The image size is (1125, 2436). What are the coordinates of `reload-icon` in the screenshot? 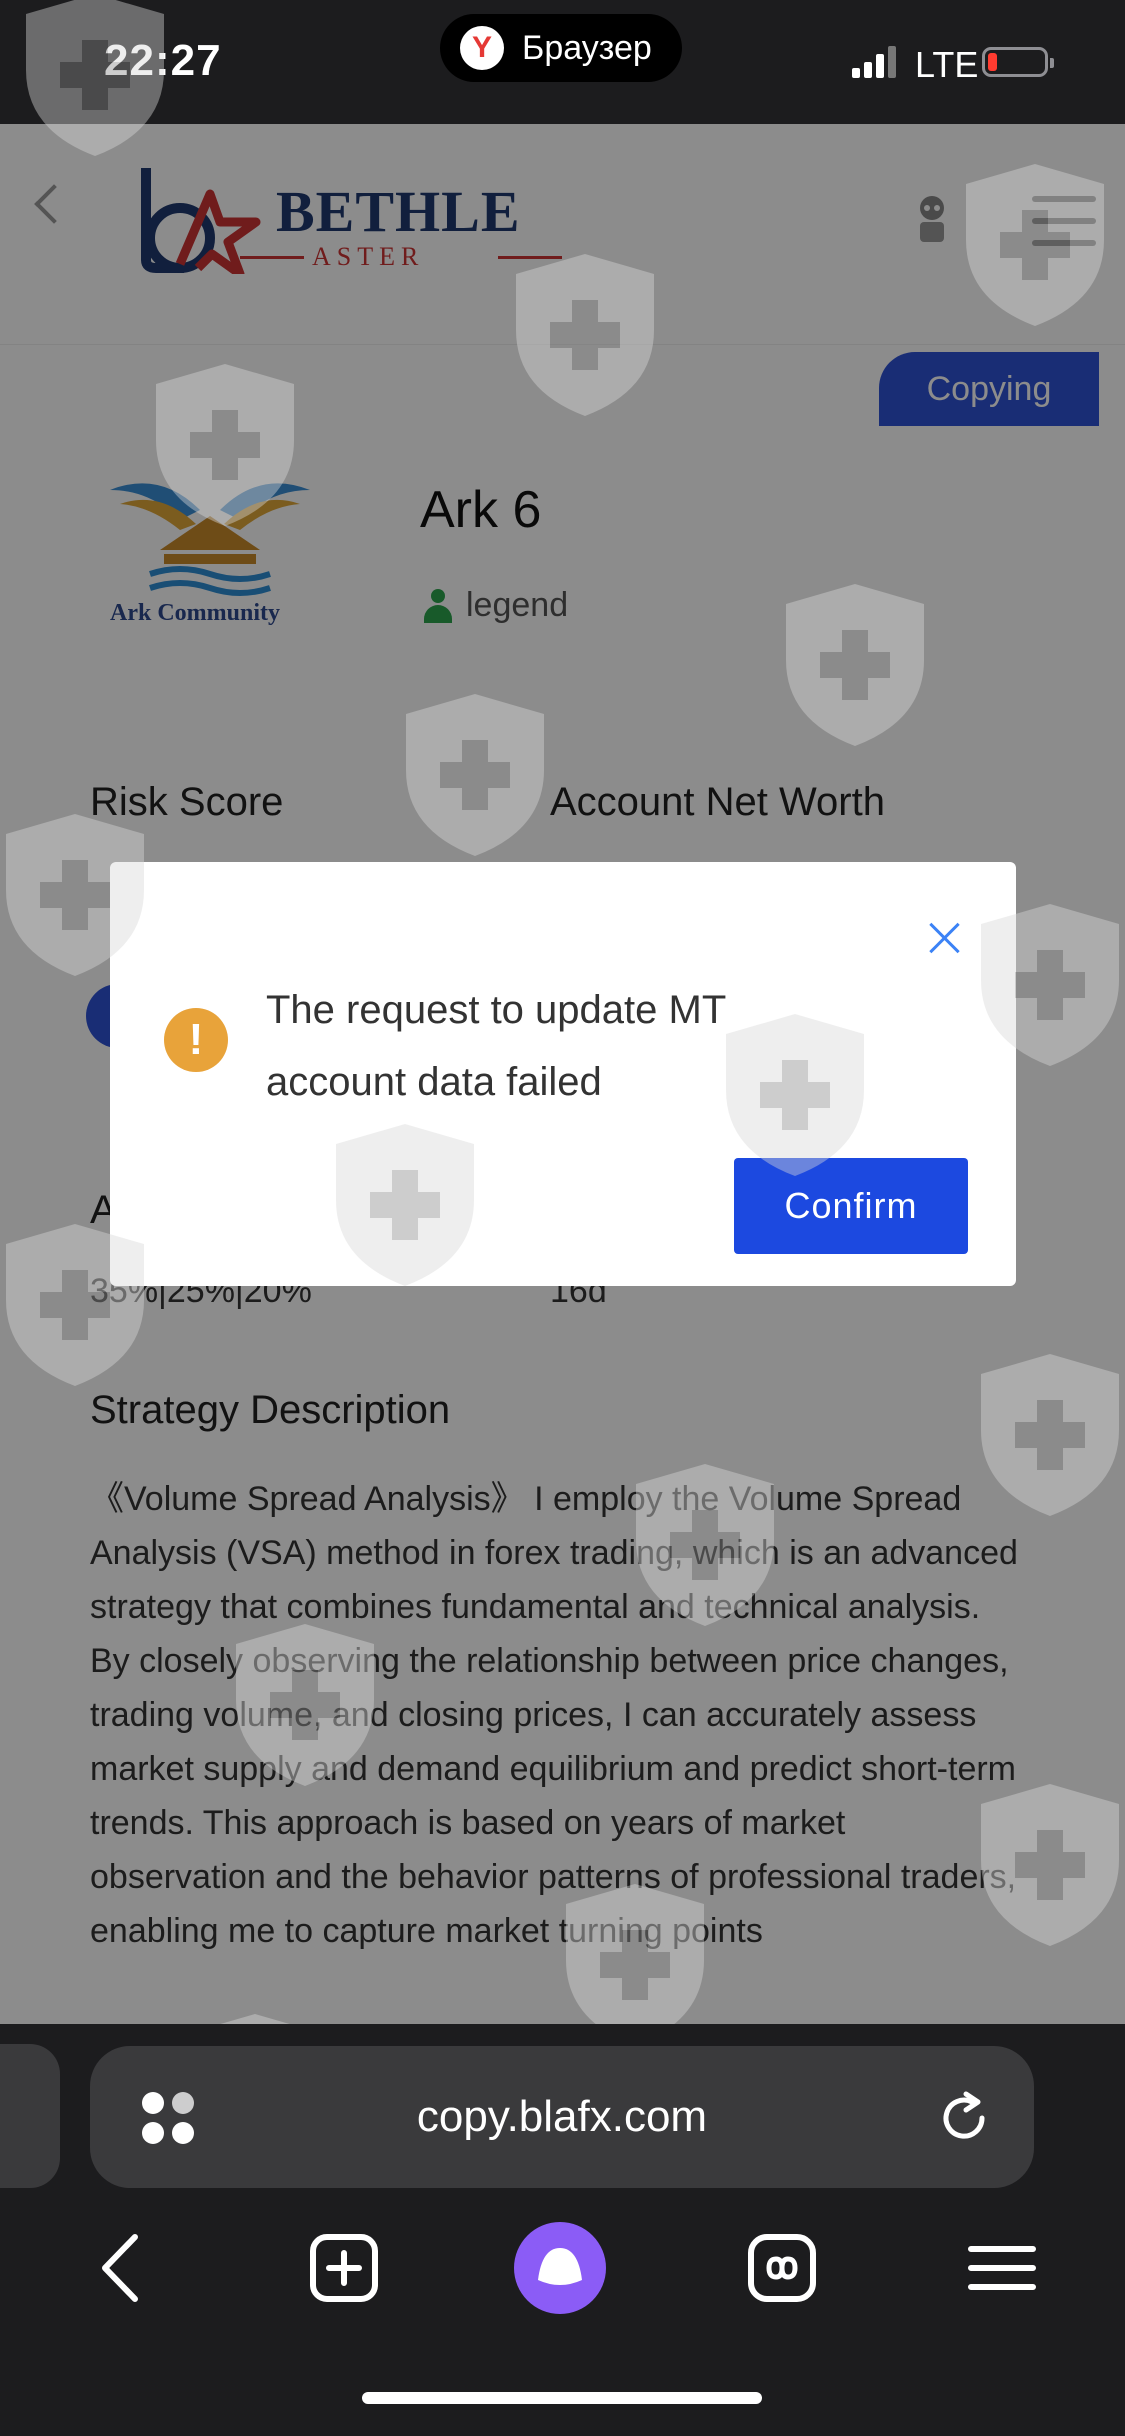 It's located at (966, 2118).